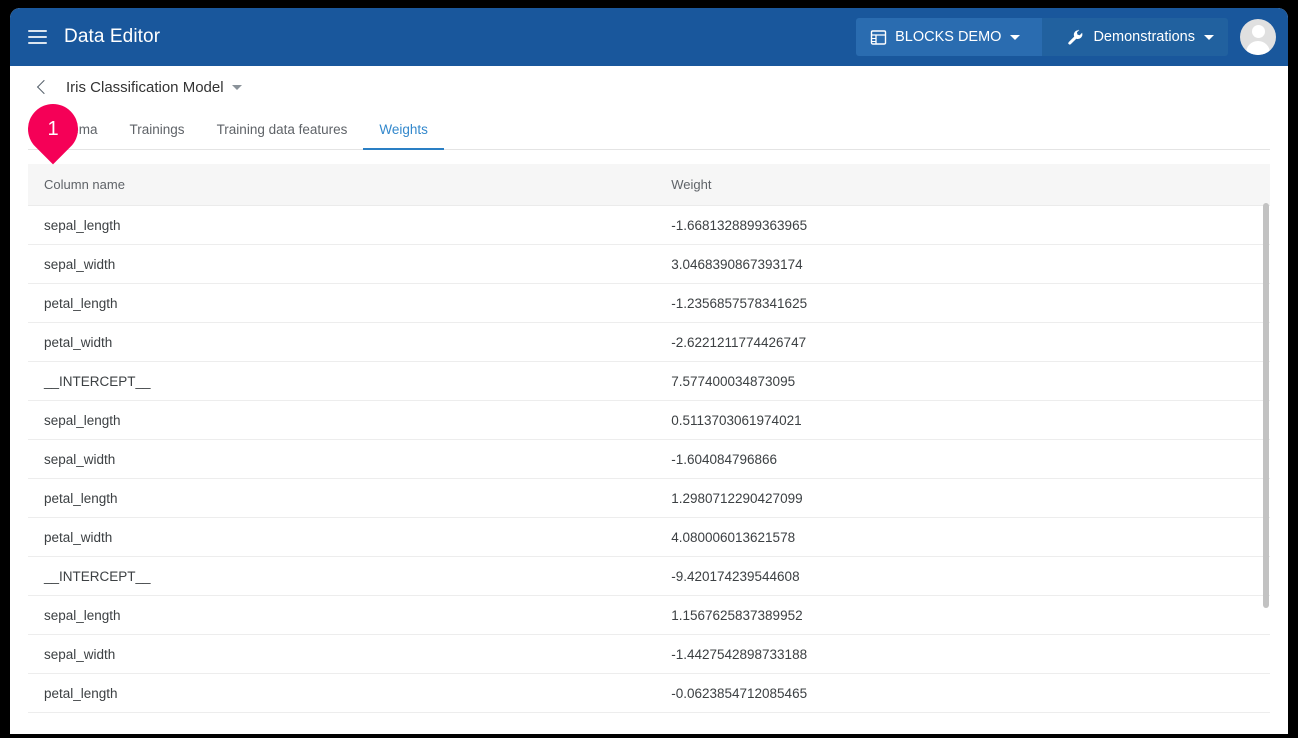  What do you see at coordinates (962, 303) in the screenshot?
I see `cell-weight: -1.2356857578341625` at bounding box center [962, 303].